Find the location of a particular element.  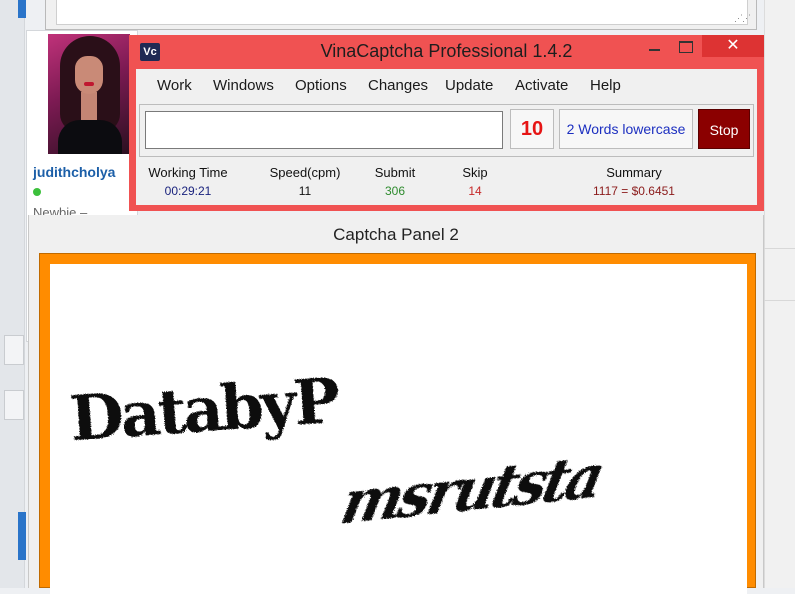

menu-options: Options is located at coordinates (321, 85).